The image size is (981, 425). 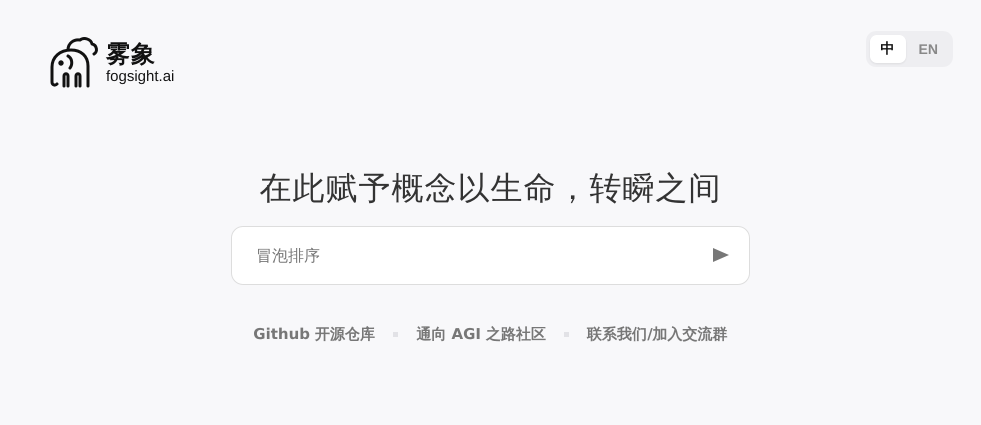 I want to click on headline: 在此赋予概念以生命，转瞬之间, so click(x=491, y=188).